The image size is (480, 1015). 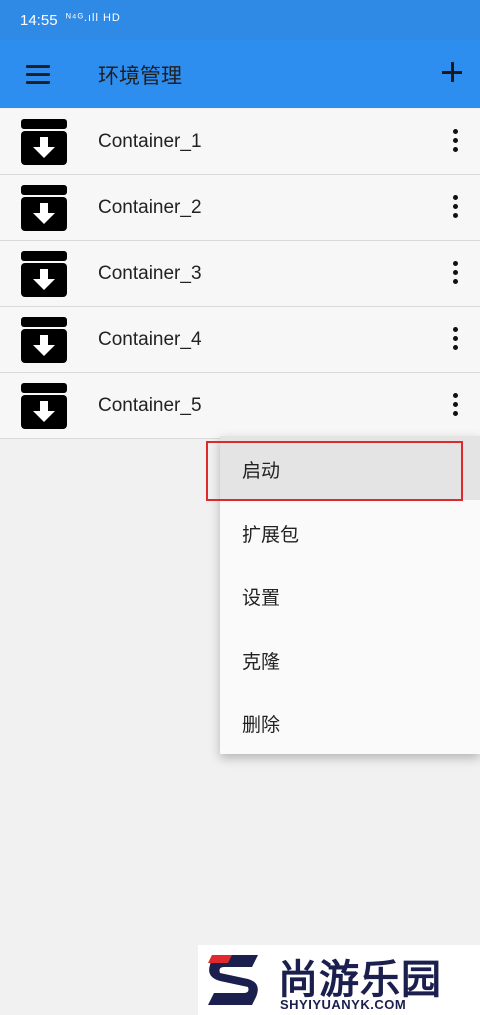 I want to click on list-item-container-2: Container_2, so click(x=240, y=208).